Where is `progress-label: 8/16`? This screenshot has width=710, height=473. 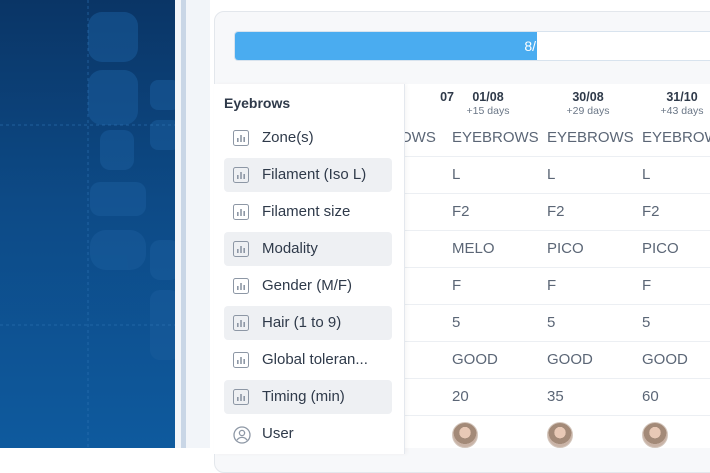
progress-label: 8/16 is located at coordinates (538, 46).